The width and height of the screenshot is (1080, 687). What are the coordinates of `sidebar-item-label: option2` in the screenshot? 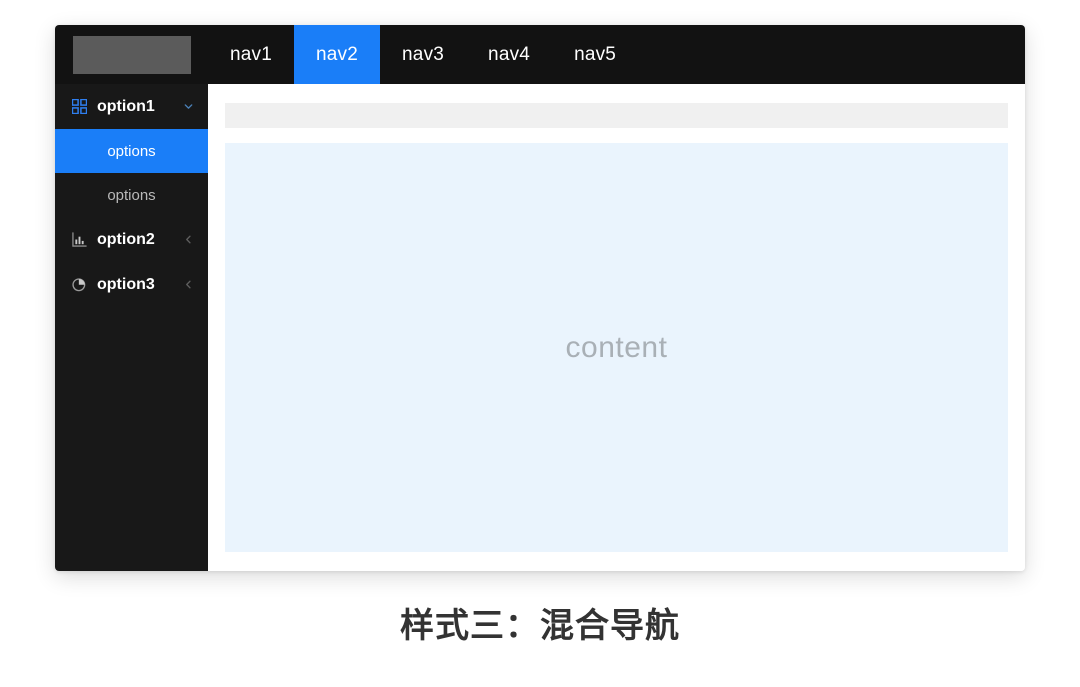 It's located at (126, 239).